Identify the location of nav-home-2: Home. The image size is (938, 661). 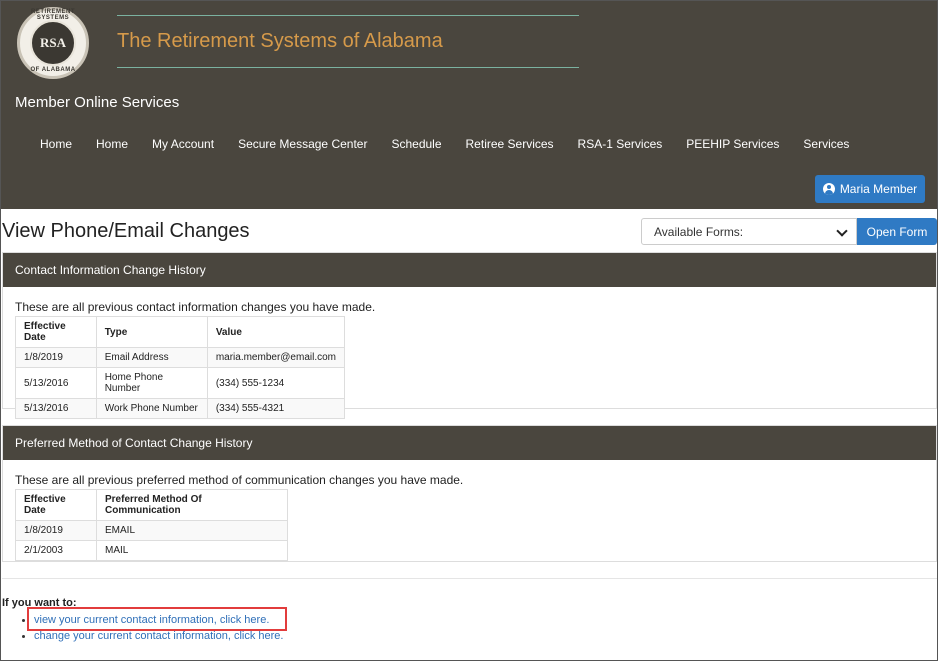
(112, 145).